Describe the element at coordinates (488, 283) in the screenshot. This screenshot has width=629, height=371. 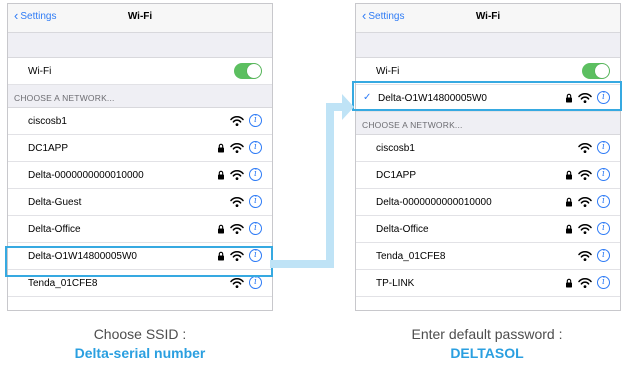
I see `network-row: TP-LINK i` at that location.